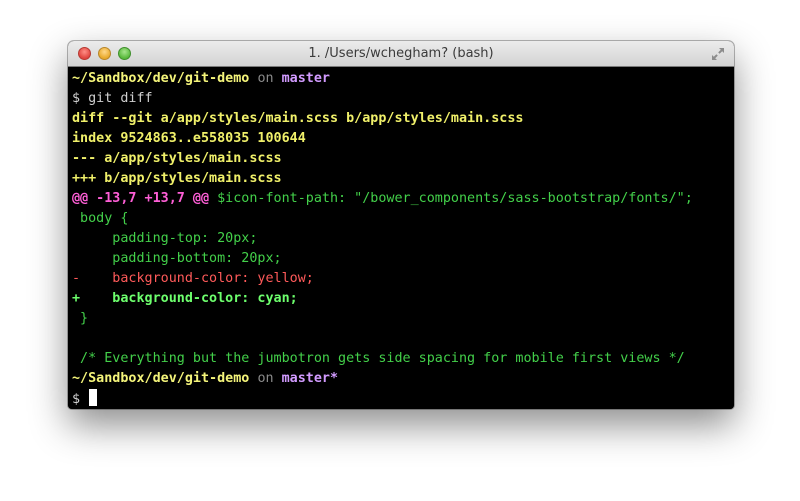 The width and height of the screenshot is (800, 501). What do you see at coordinates (177, 158) in the screenshot?
I see `diff-header-minus: --- a/app/styles/main.scss` at bounding box center [177, 158].